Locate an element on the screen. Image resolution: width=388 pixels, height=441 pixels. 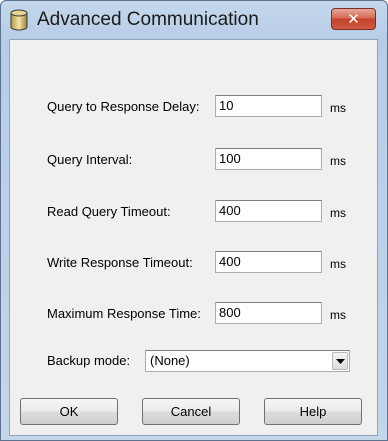
window-title: Advanced Communication is located at coordinates (148, 19).